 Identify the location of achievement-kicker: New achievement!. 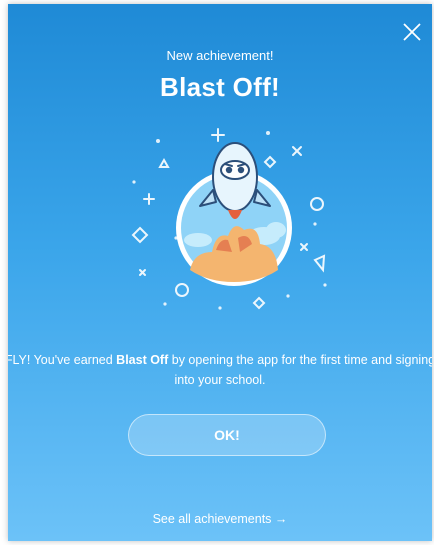
(220, 55).